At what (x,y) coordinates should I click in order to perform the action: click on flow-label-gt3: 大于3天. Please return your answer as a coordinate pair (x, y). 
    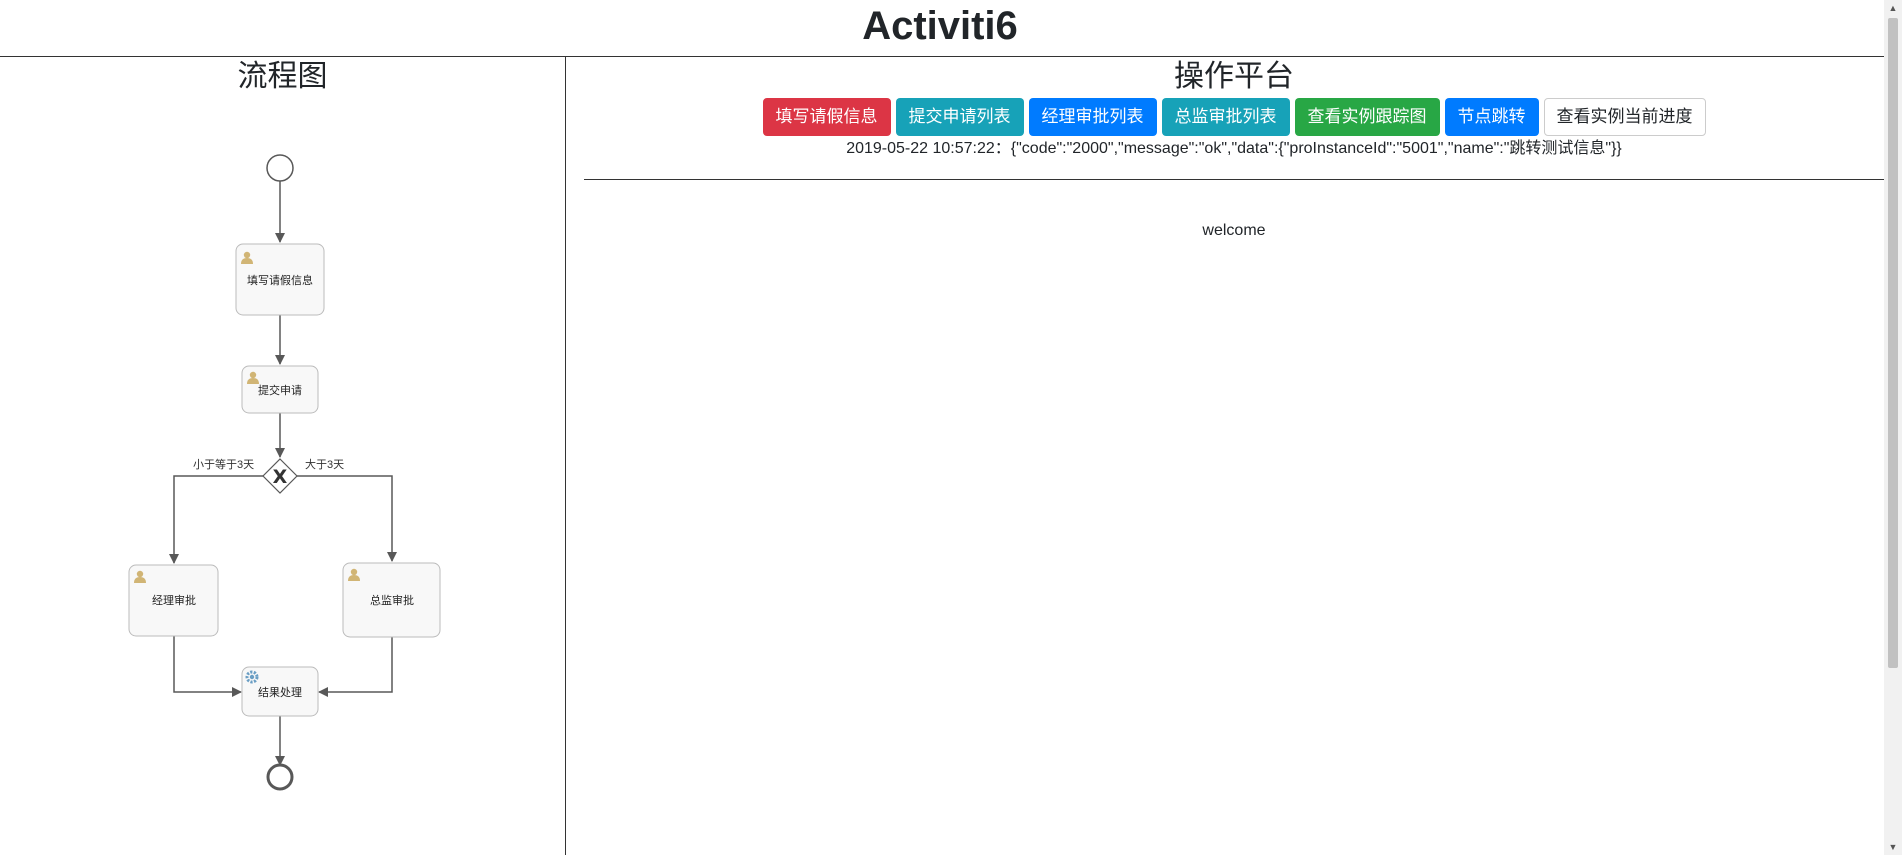
    Looking at the image, I should click on (324, 464).